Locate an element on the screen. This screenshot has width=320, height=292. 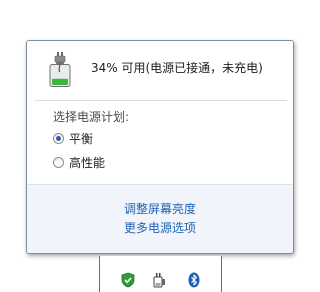
more-power-options-link: 更多电源选项 is located at coordinates (160, 227).